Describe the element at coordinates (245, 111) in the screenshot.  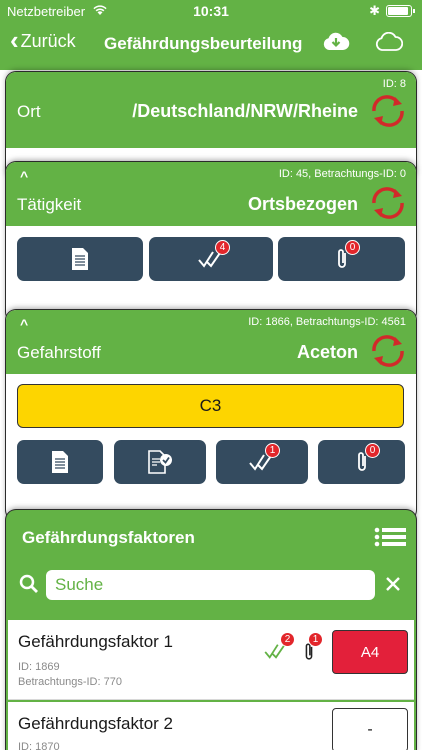
I see `ort-value: /Deutschland/NRW/Rheine` at that location.